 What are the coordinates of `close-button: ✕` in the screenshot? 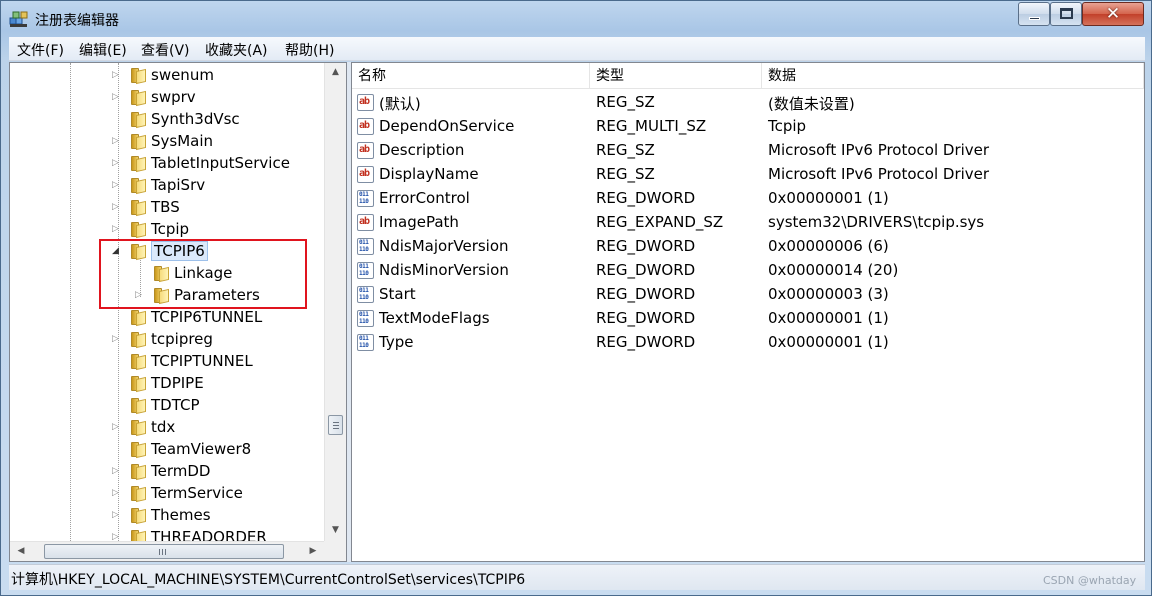 It's located at (1113, 14).